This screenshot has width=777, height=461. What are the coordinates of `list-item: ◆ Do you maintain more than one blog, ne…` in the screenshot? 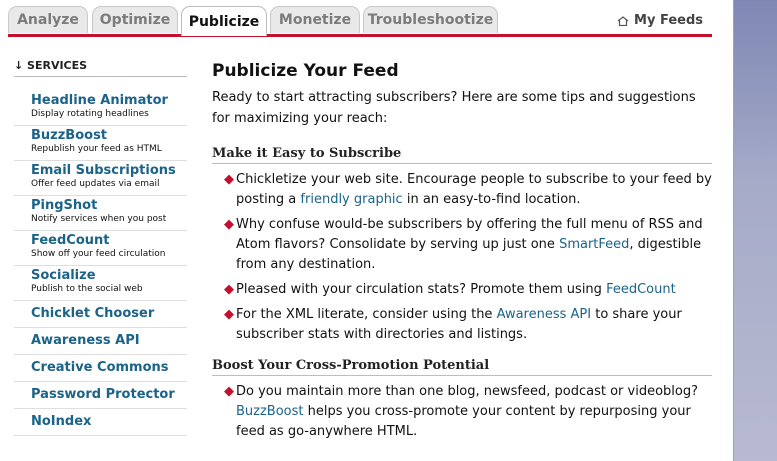 It's located at (461, 411).